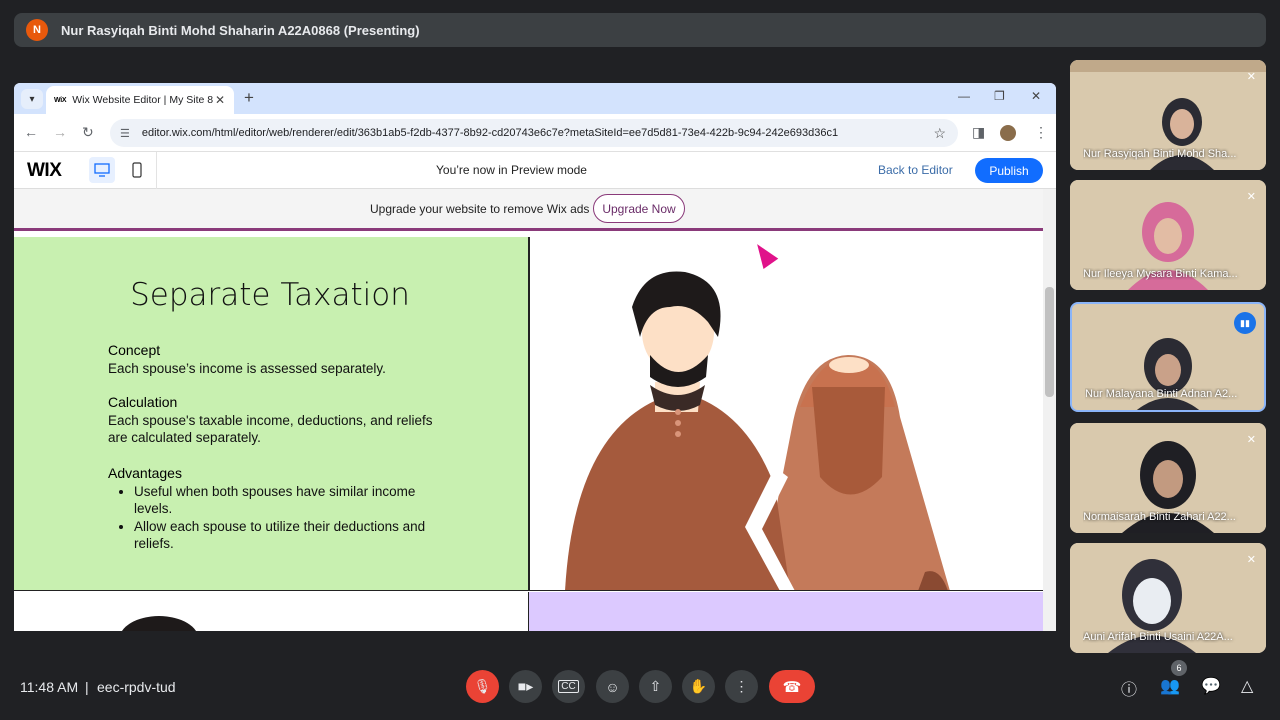 This screenshot has width=1280, height=720. I want to click on hand-icon: ✋, so click(698, 686).